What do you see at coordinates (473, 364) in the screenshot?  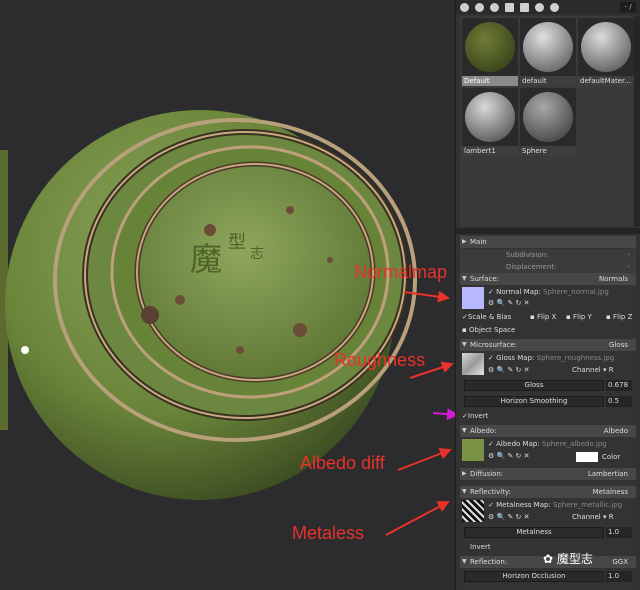 I see `gloss-map-thumb` at bounding box center [473, 364].